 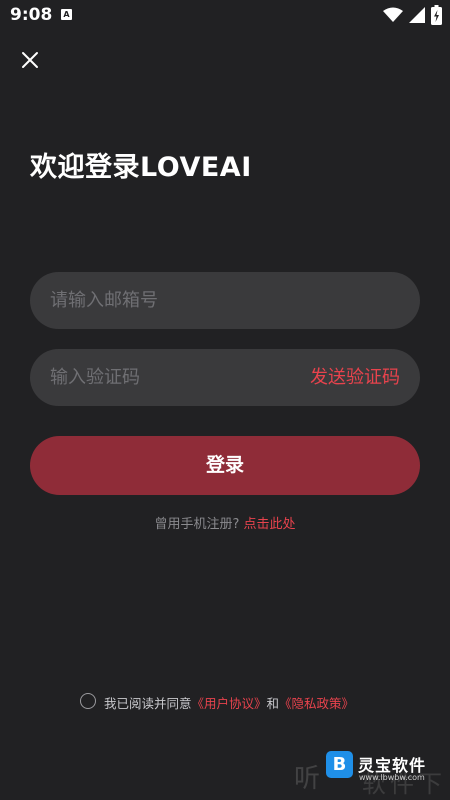 What do you see at coordinates (148, 703) in the screenshot?
I see `agreement-prefix: 我已阅读并同意` at bounding box center [148, 703].